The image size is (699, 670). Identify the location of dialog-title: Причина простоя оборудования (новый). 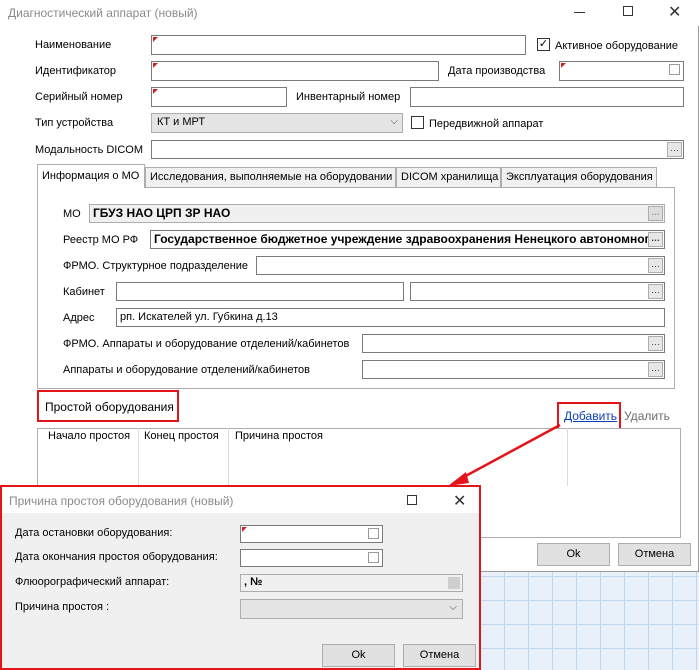
(121, 501).